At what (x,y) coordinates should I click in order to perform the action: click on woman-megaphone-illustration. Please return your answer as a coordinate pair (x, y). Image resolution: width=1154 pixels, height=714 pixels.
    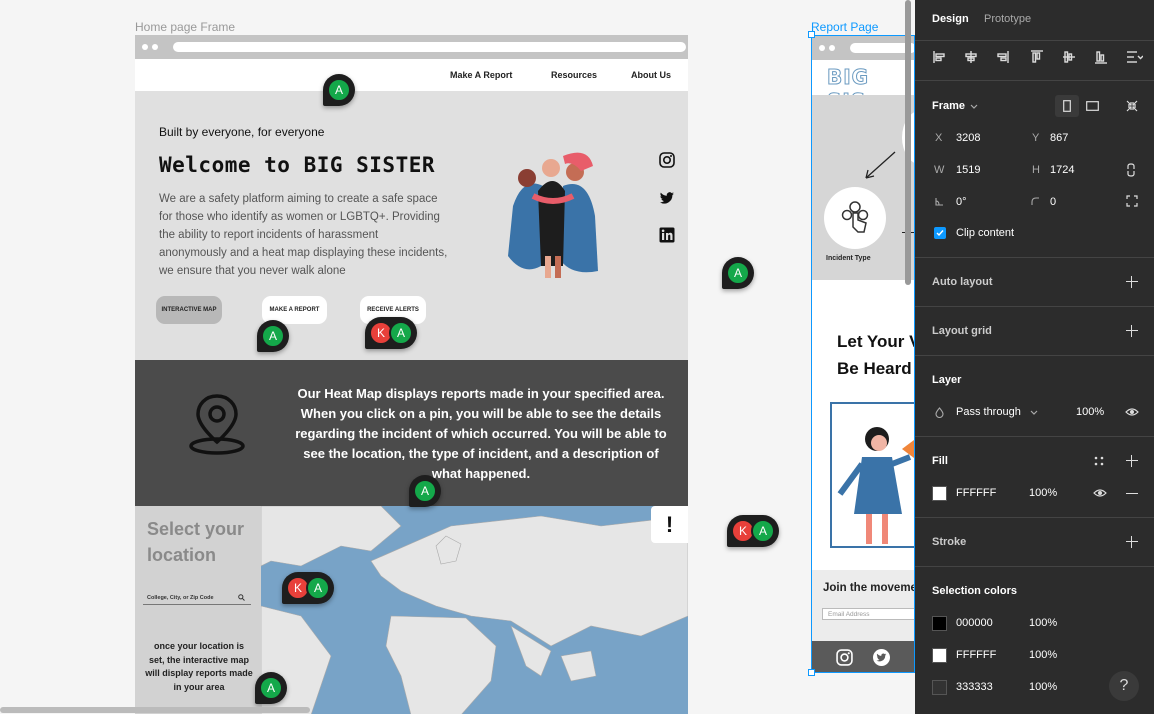
    Looking at the image, I should click on (875, 485).